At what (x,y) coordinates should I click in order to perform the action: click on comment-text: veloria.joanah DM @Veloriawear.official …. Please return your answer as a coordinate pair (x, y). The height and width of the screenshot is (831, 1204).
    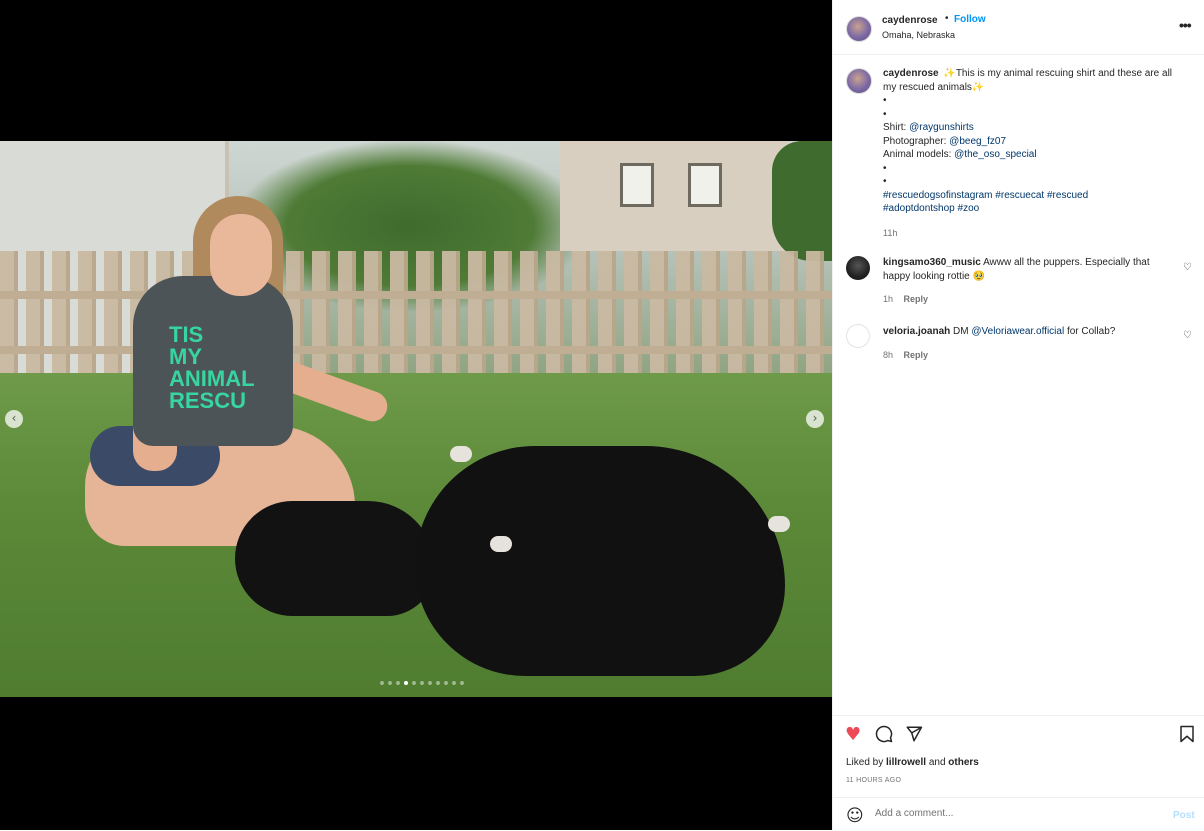
    Looking at the image, I should click on (1028, 332).